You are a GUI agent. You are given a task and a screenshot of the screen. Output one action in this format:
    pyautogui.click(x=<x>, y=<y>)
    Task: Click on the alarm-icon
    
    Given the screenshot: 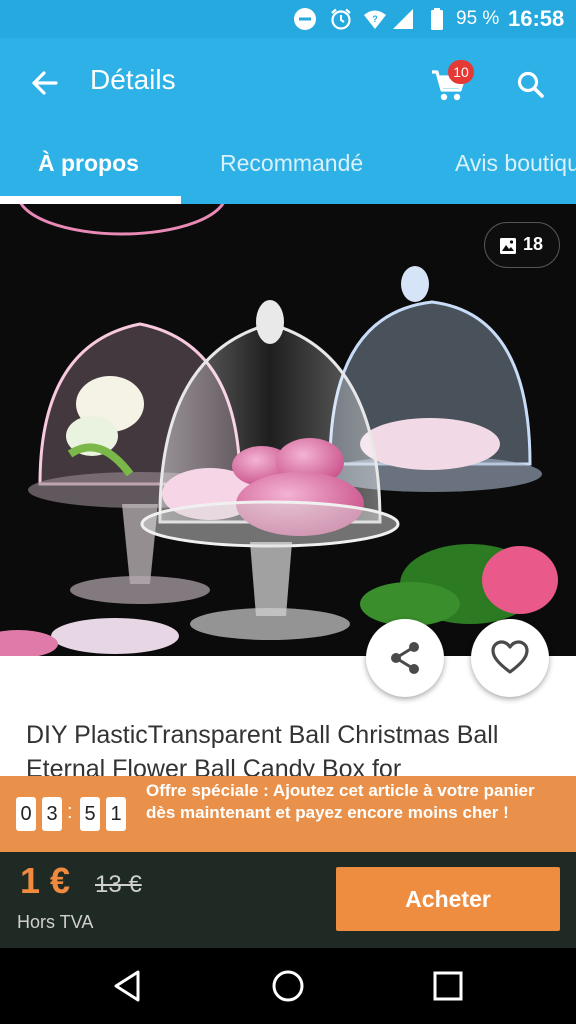 What is the action you would take?
    pyautogui.click(x=341, y=19)
    